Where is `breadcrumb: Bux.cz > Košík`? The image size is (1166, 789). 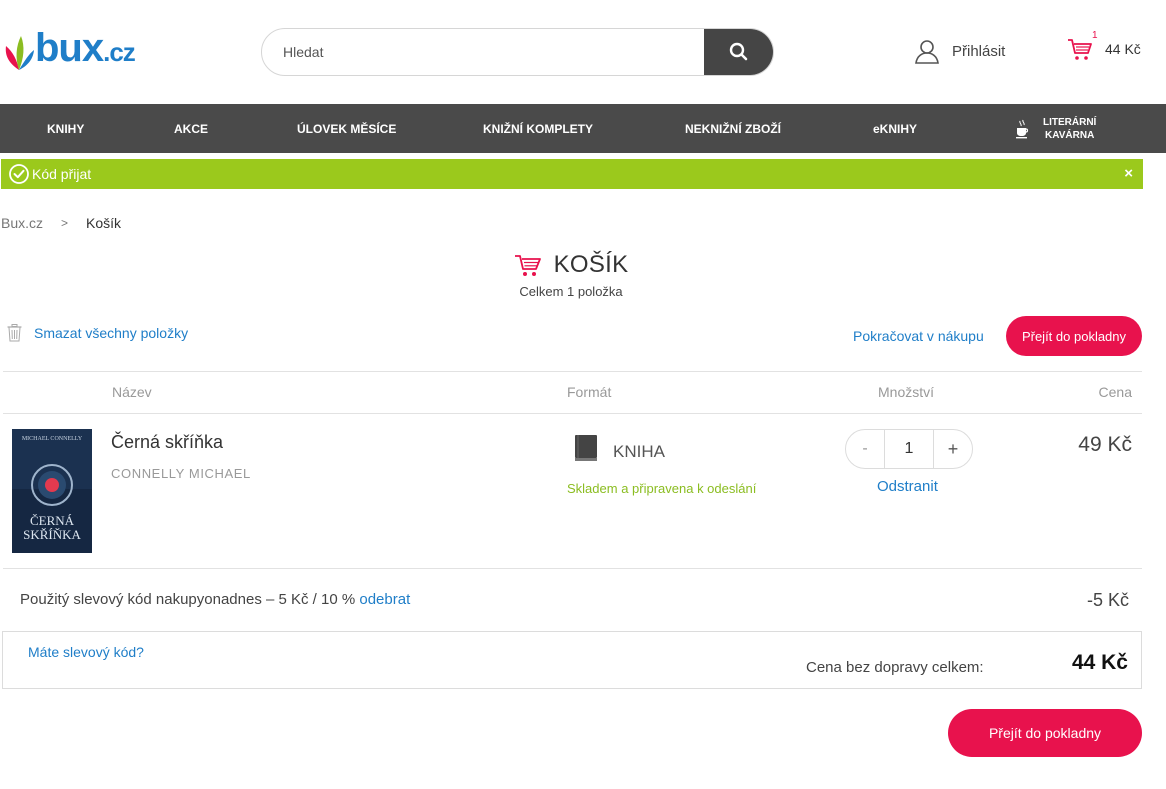
breadcrumb: Bux.cz > Košík is located at coordinates (61, 223).